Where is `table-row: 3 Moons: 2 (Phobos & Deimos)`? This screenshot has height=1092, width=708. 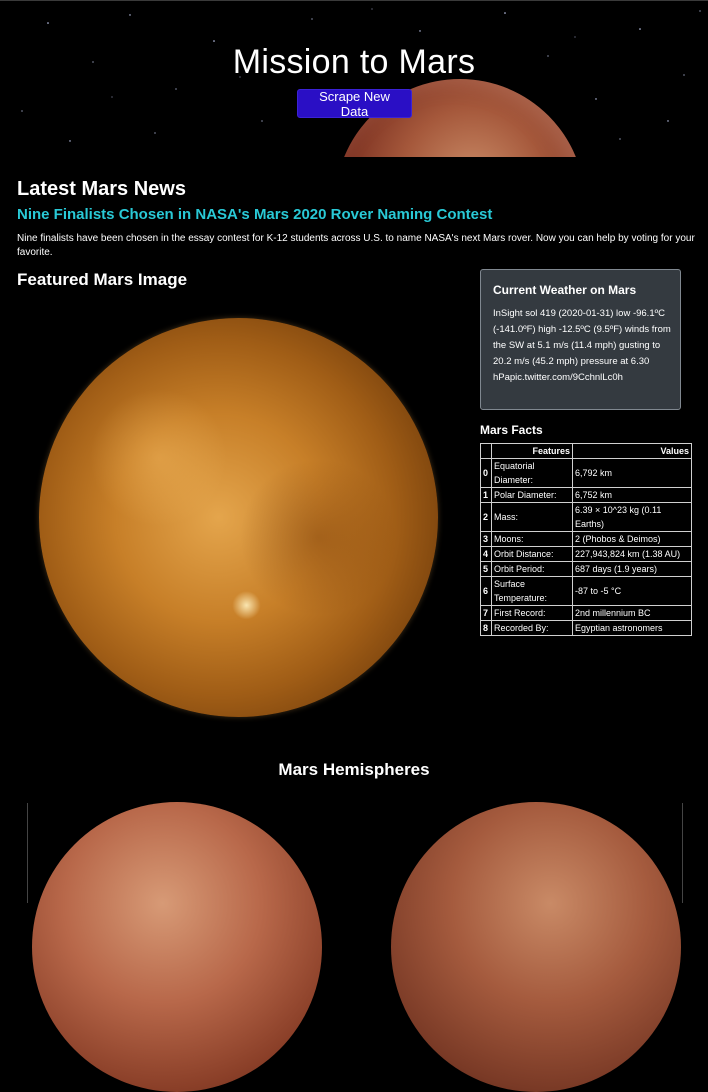
table-row: 3 Moons: 2 (Phobos & Deimos) is located at coordinates (586, 539).